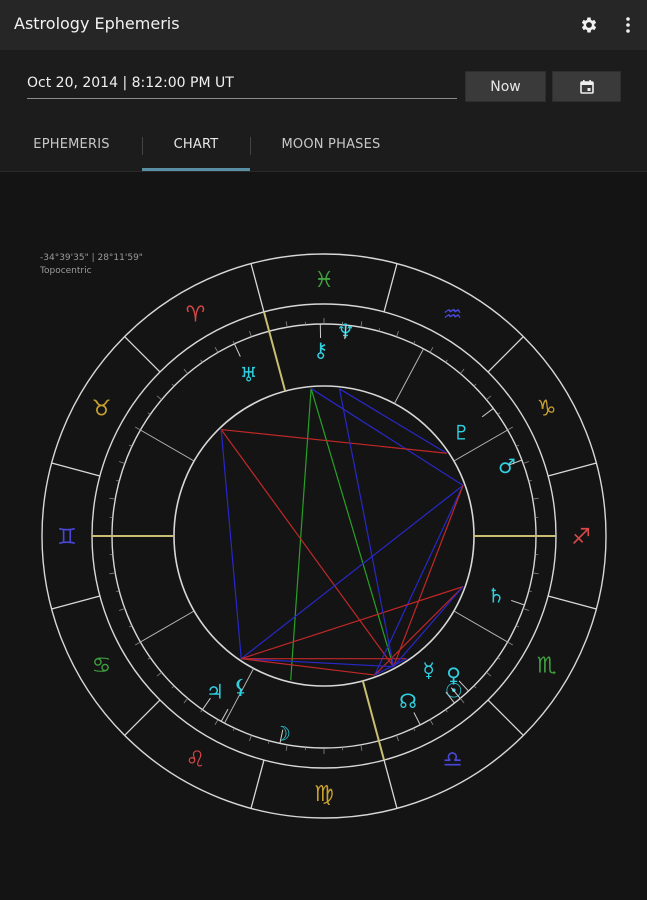  I want to click on gear-icon, so click(589, 25).